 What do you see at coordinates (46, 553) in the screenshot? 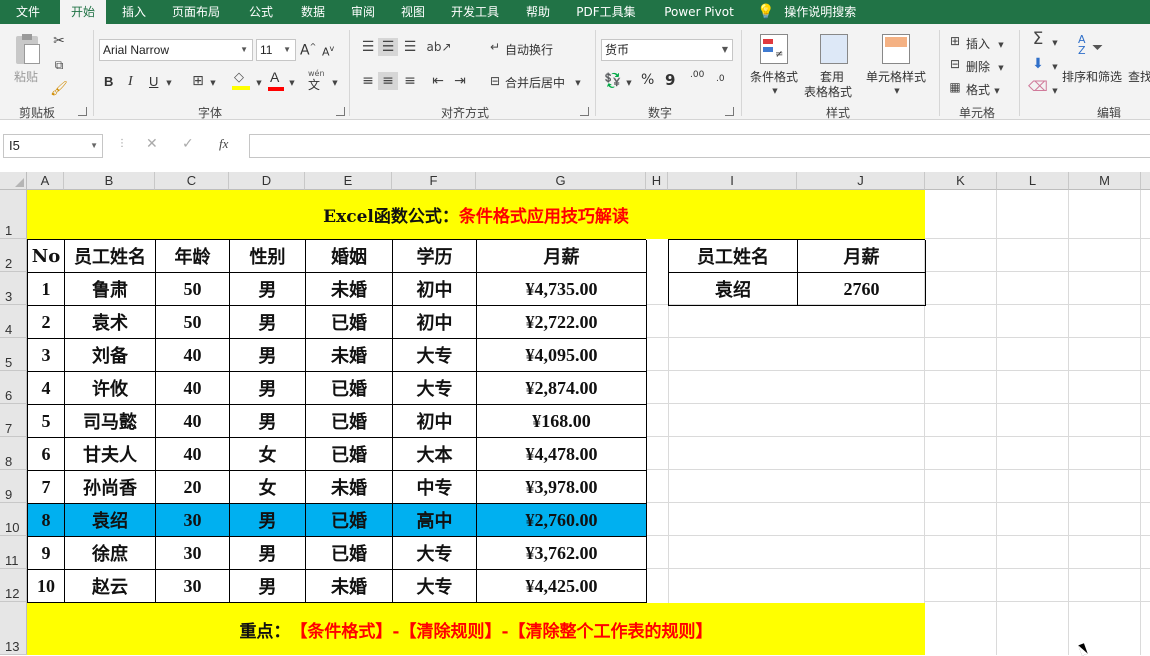
I see `cell-no: 9` at bounding box center [46, 553].